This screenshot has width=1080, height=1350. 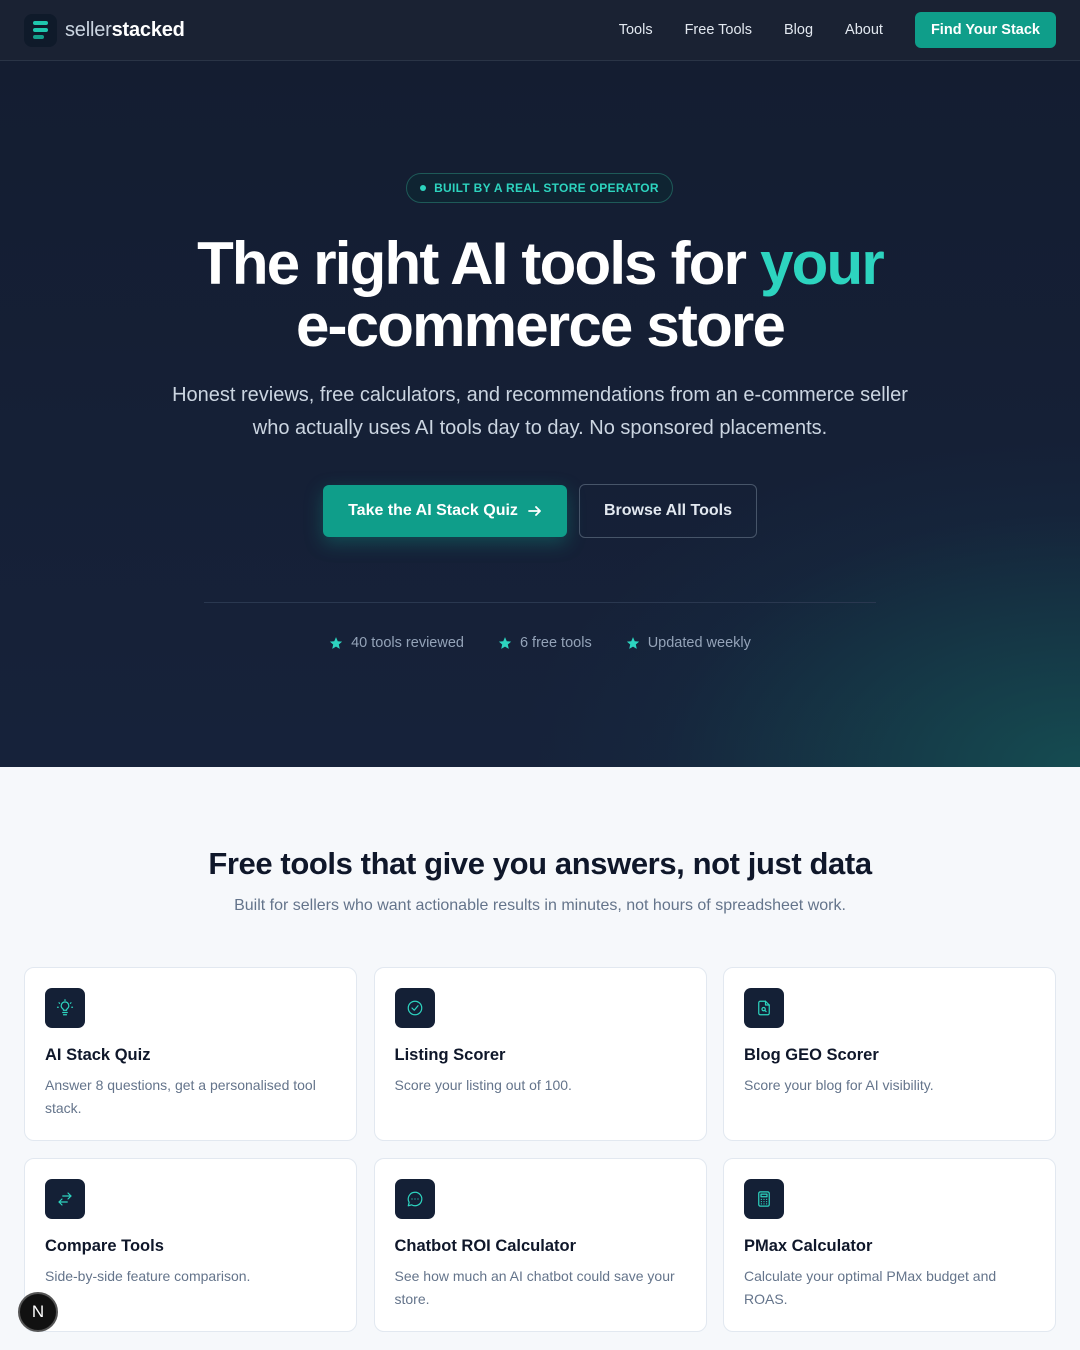 I want to click on stat-tools-reviewed: 40 tools reviewed, so click(x=396, y=643).